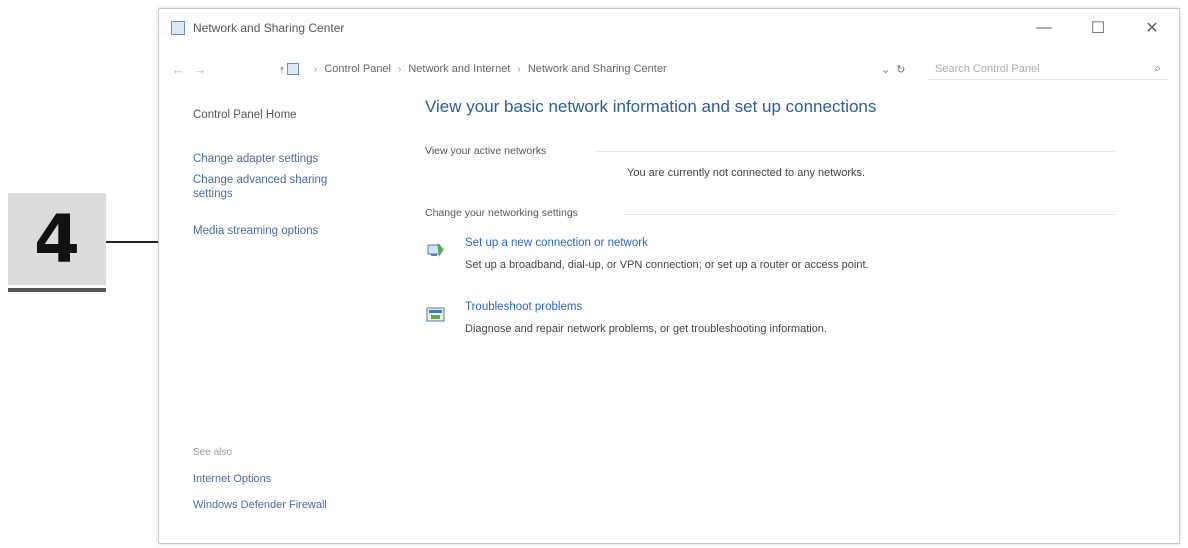 The image size is (1188, 548). What do you see at coordinates (255, 231) in the screenshot?
I see `media-streaming-options-link: Media streaming options` at bounding box center [255, 231].